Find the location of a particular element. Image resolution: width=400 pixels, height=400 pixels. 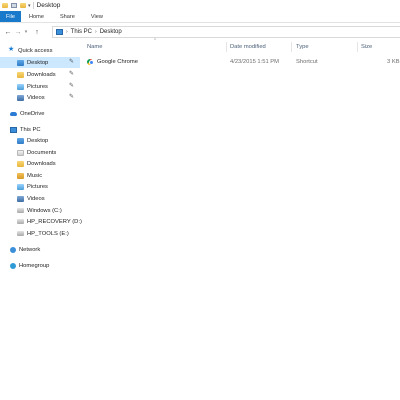

forward-arrow-icon: → is located at coordinates (18, 32).